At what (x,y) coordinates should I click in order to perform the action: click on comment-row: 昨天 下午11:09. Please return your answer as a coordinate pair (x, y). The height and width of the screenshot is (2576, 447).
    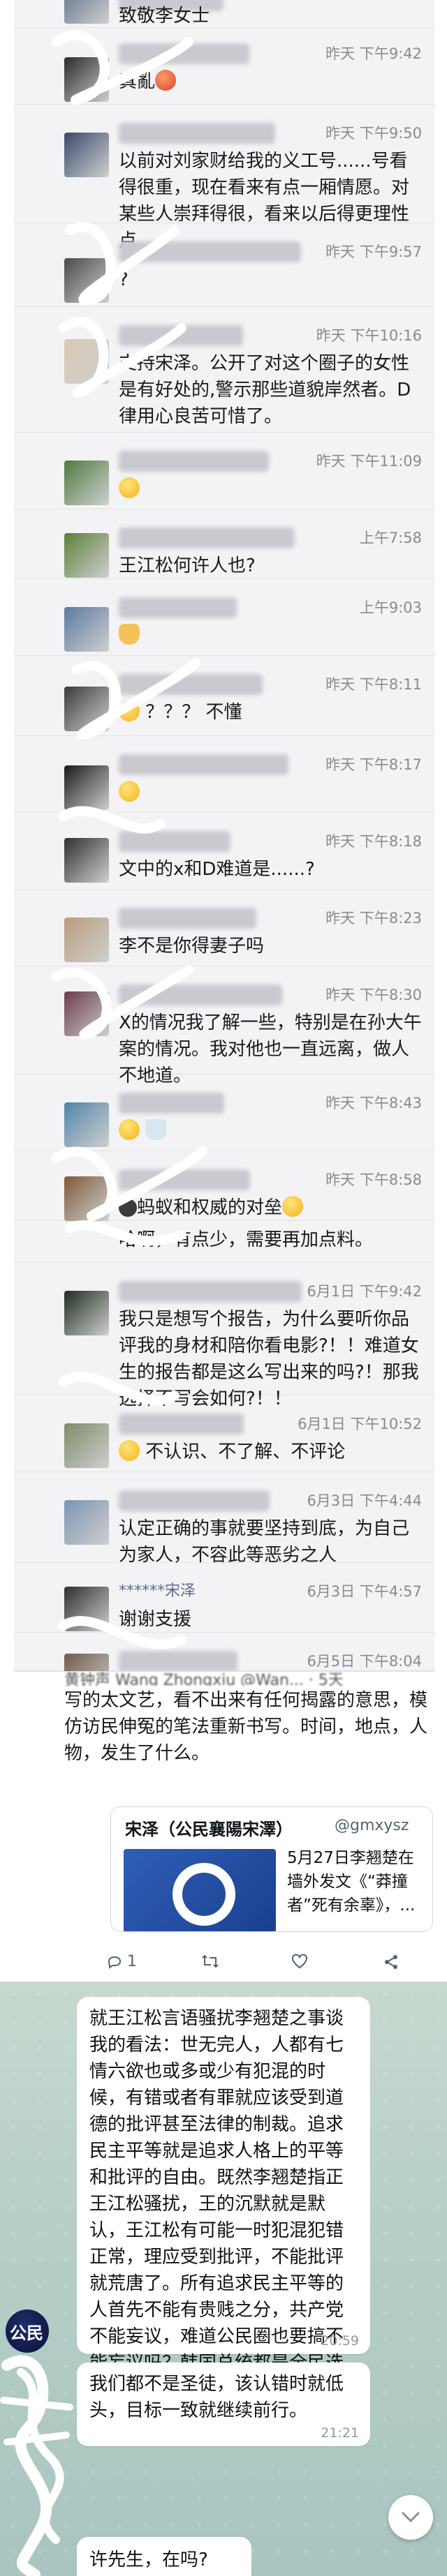
    Looking at the image, I should click on (224, 471).